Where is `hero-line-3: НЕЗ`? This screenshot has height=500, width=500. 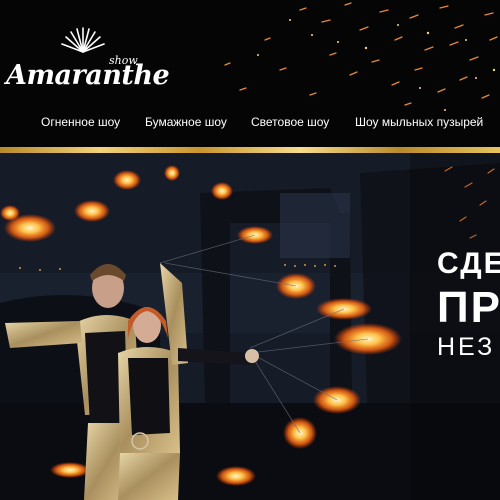
hero-line-3: НЕЗ is located at coordinates (466, 347).